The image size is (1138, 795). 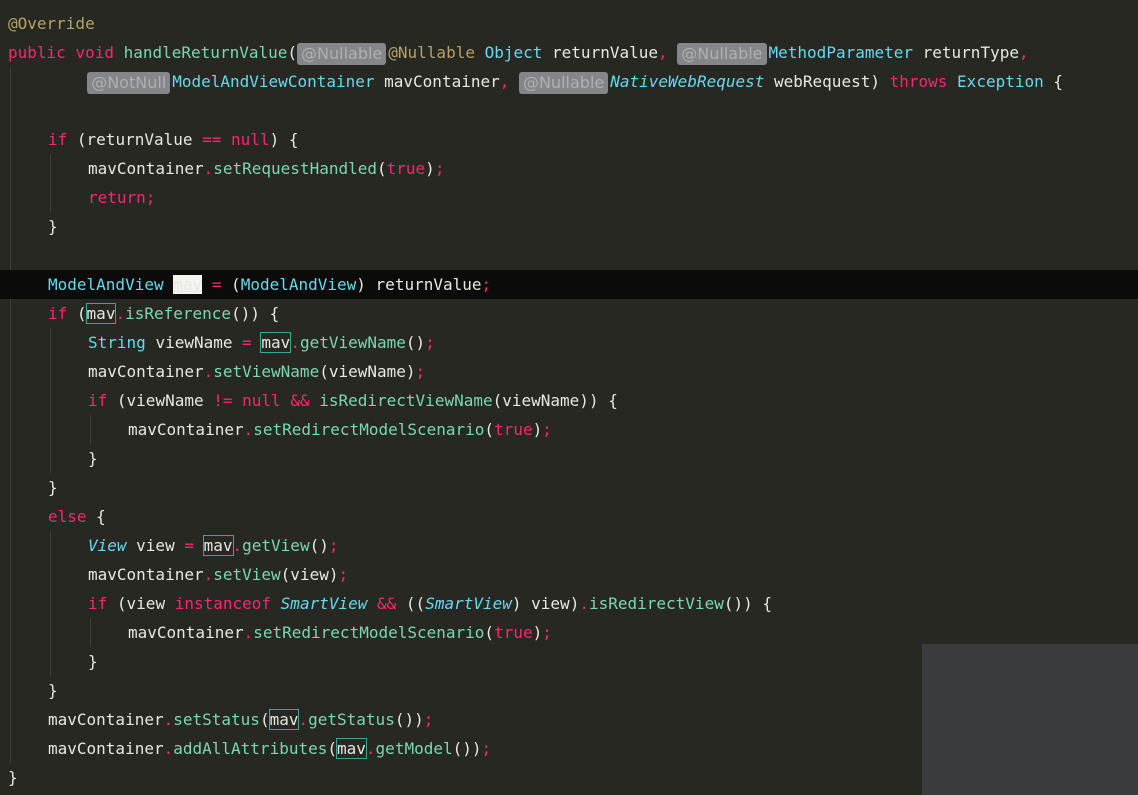 I want to click on code-token: ==, so click(x=217, y=139).